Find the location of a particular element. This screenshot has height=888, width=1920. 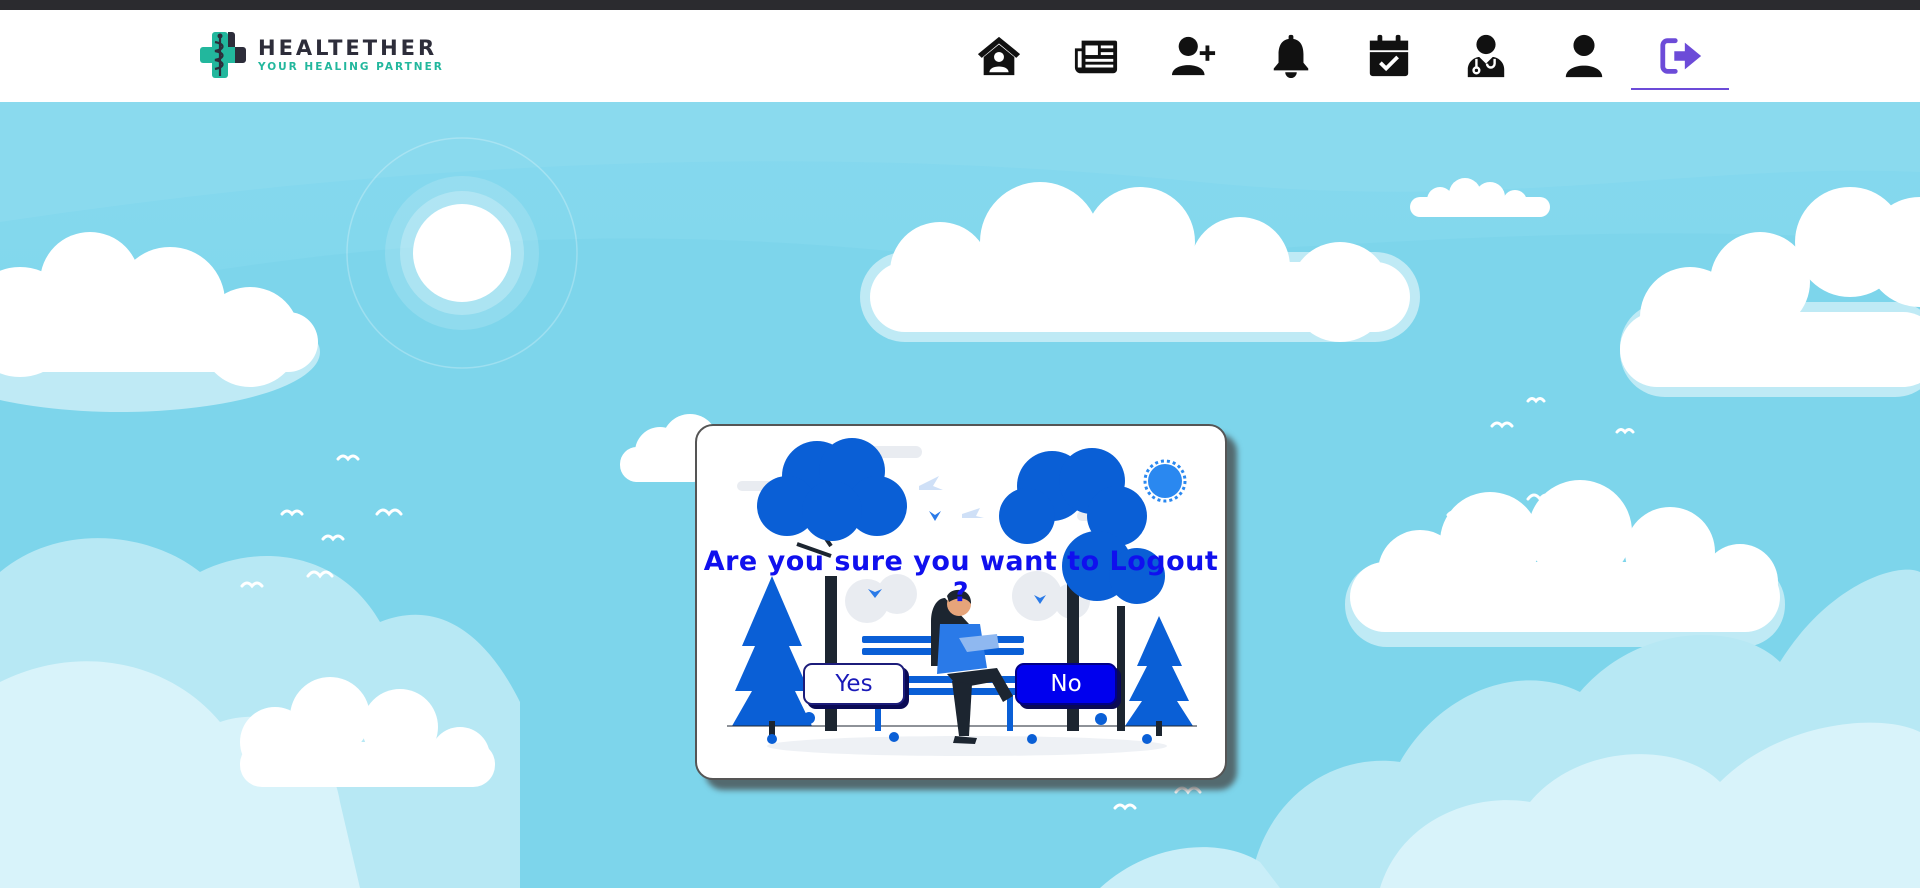

main-nav is located at coordinates (1340, 56).